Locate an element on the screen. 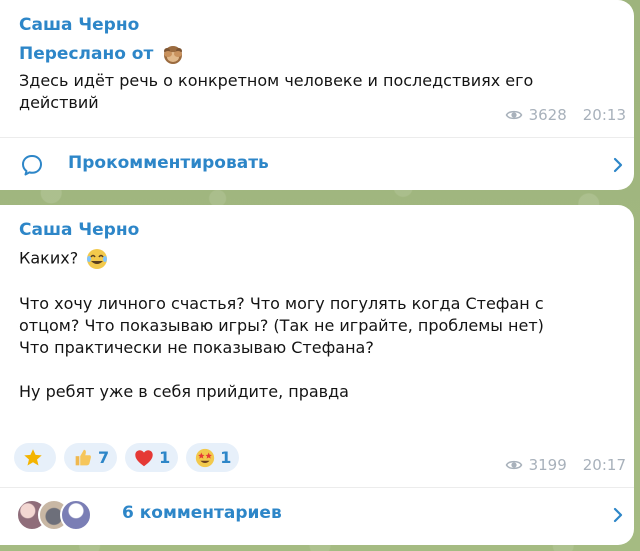 This screenshot has width=640, height=551. reaction-thumbs-up: 7 is located at coordinates (91, 457).